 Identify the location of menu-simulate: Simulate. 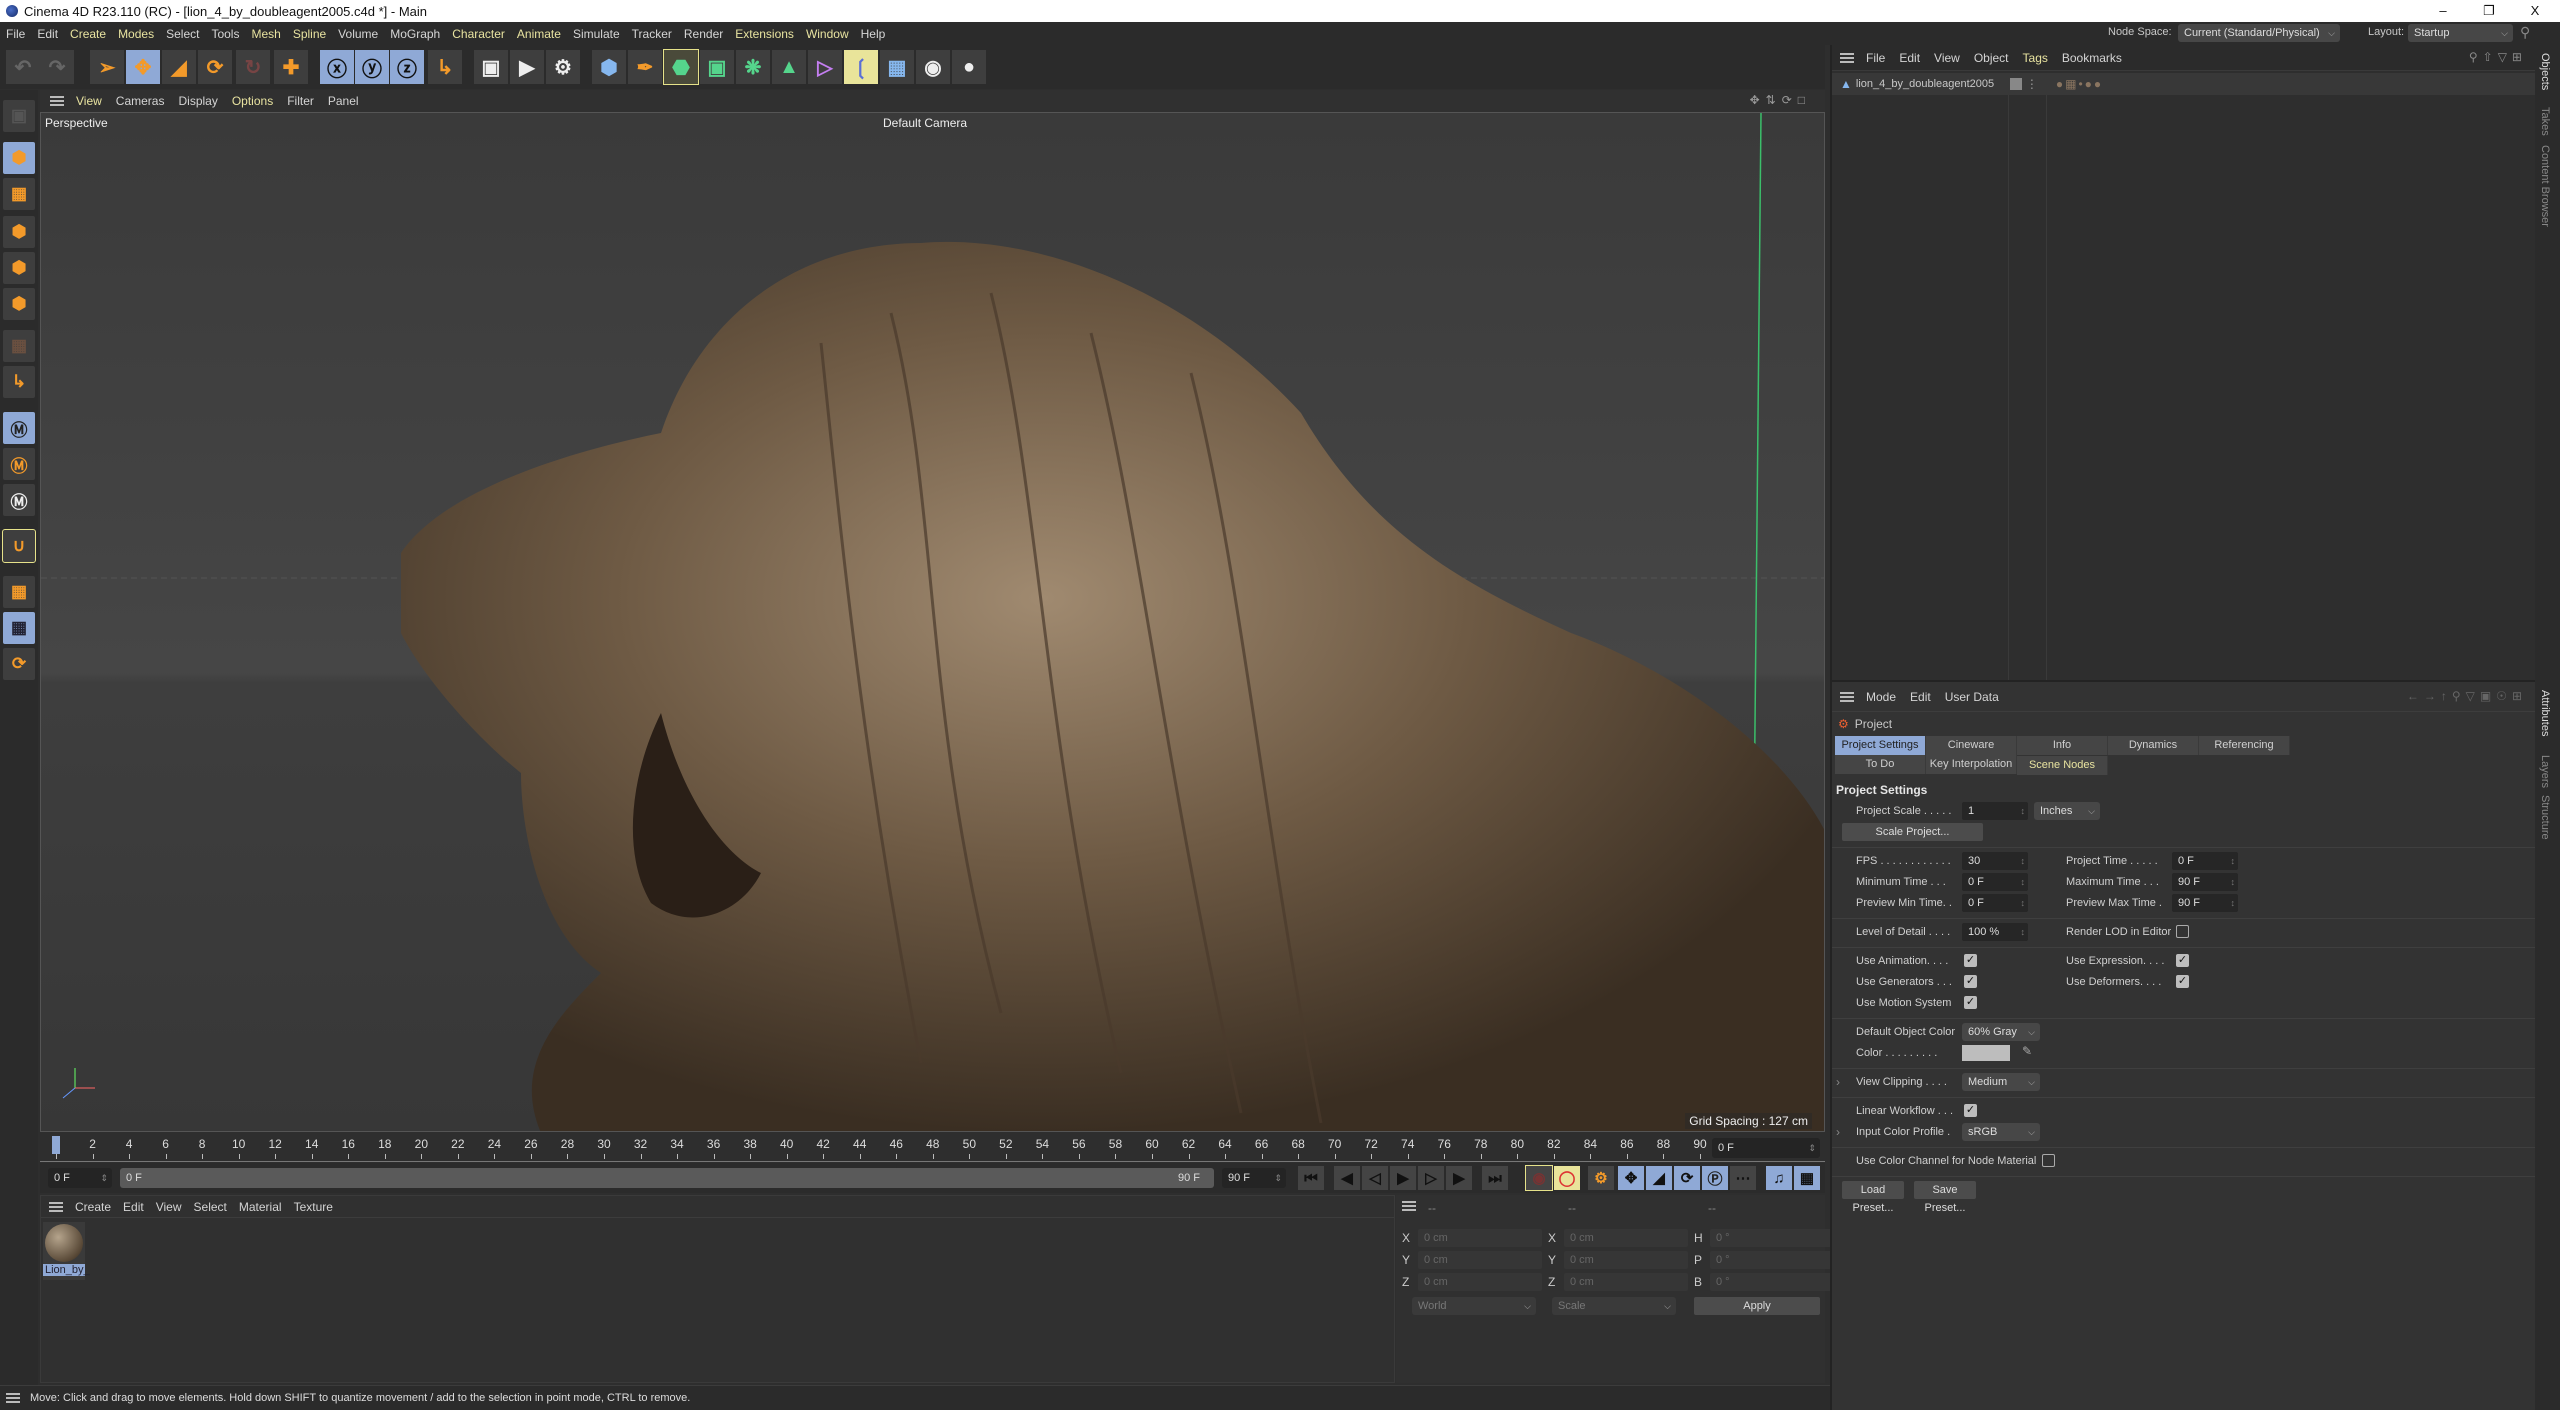
(596, 34).